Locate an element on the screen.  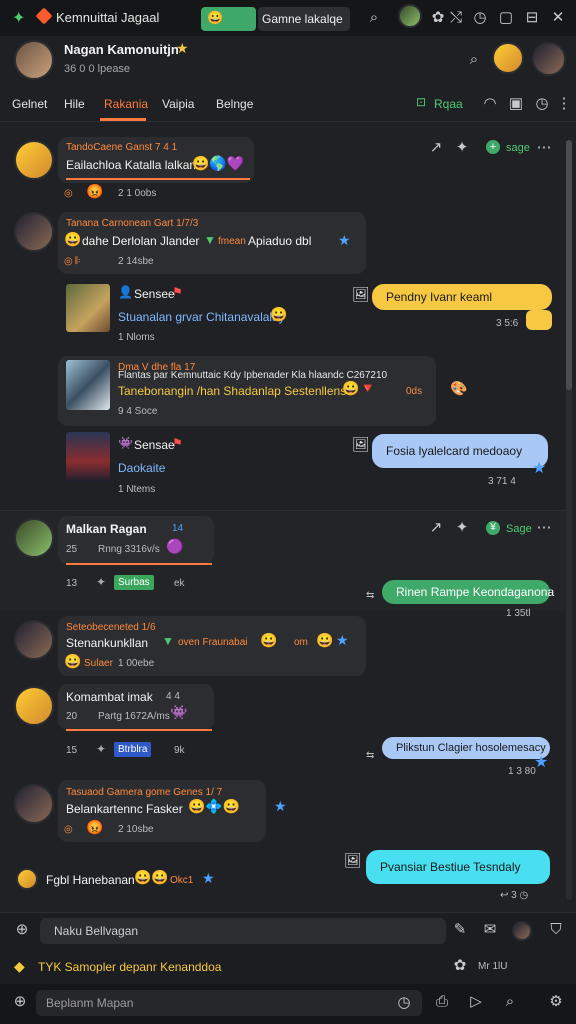
box-icon: ▣ is located at coordinates (516, 104).